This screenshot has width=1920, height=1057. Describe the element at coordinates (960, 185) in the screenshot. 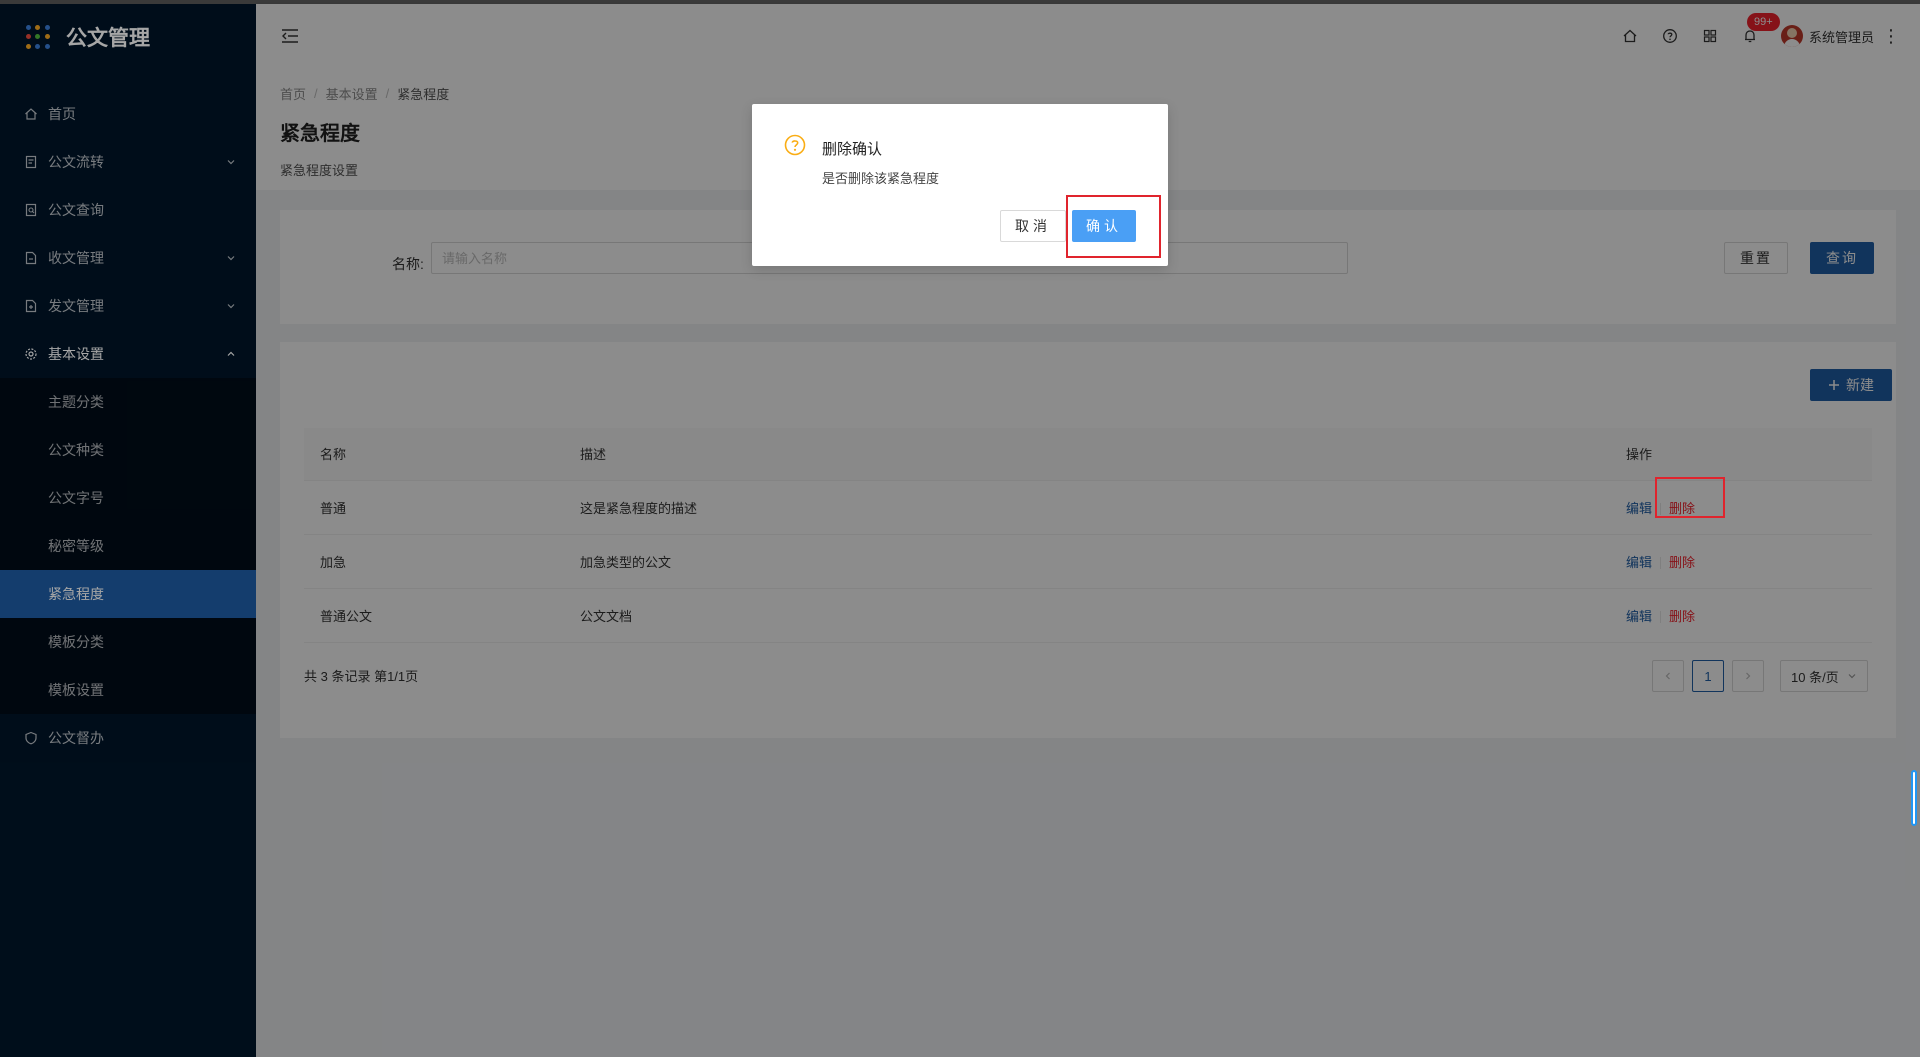

I see `delete-confirm-modal: 删除确认 是否删除该紧急程度 取消 确认` at that location.